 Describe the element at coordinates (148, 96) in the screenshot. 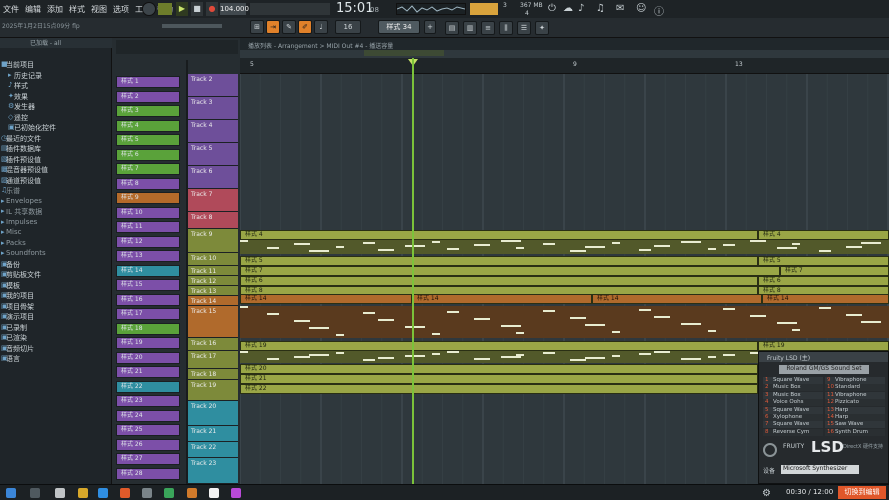

I see `pattern-item: 样式 2` at that location.